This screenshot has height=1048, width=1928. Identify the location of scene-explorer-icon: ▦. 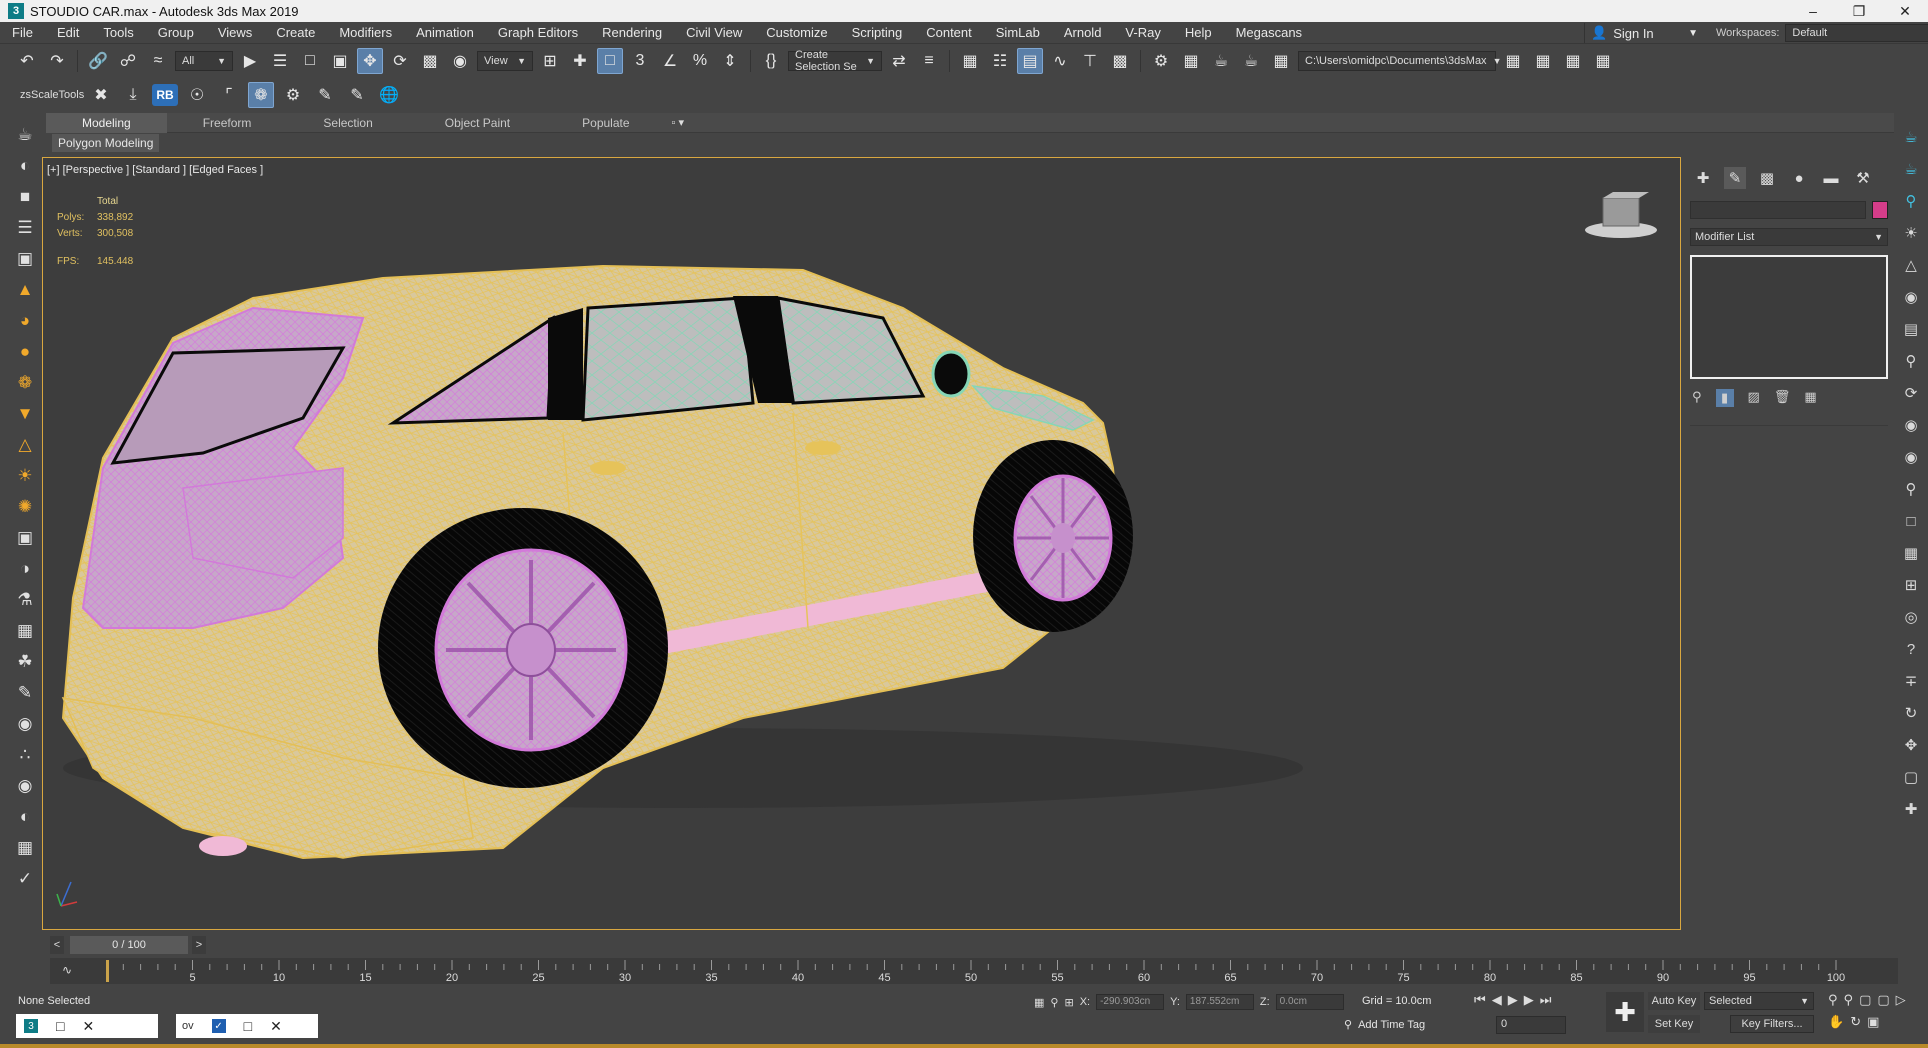
(970, 61).